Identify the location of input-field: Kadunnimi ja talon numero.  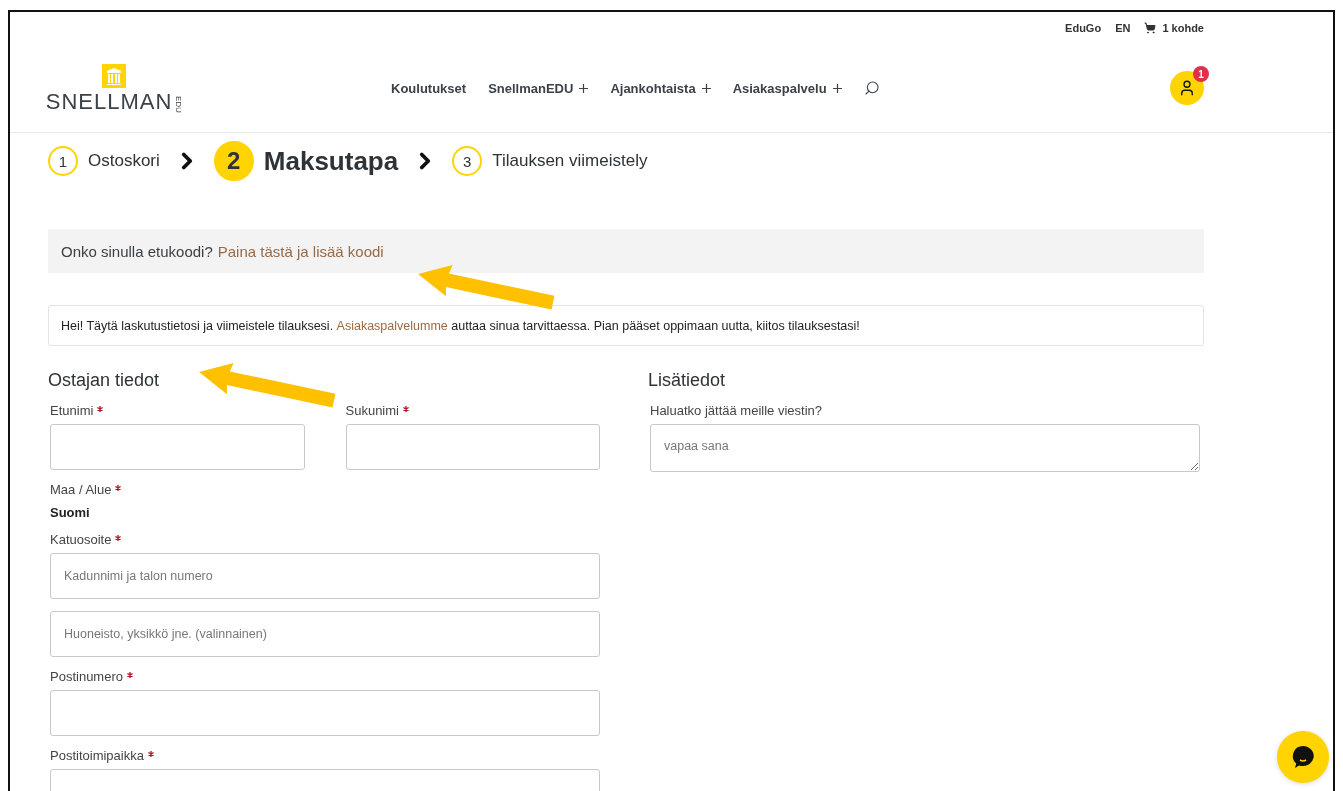
(325, 576).